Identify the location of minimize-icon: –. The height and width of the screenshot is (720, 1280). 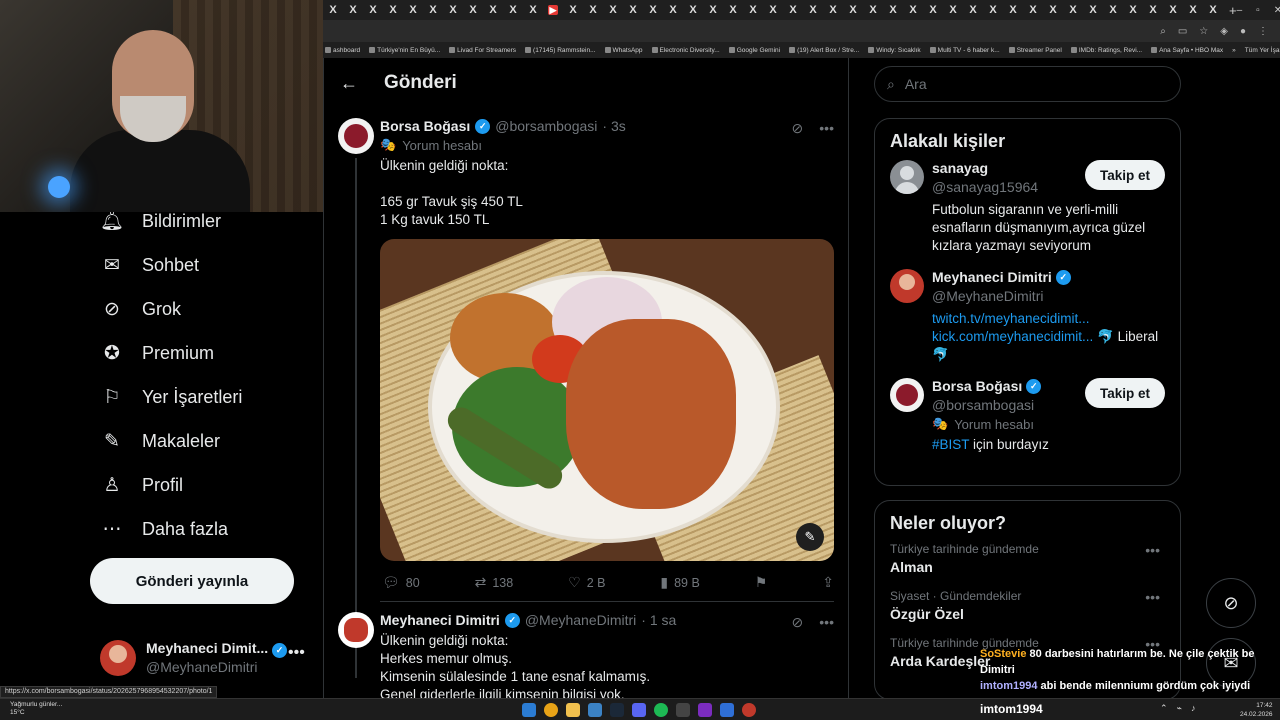
(1240, 10).